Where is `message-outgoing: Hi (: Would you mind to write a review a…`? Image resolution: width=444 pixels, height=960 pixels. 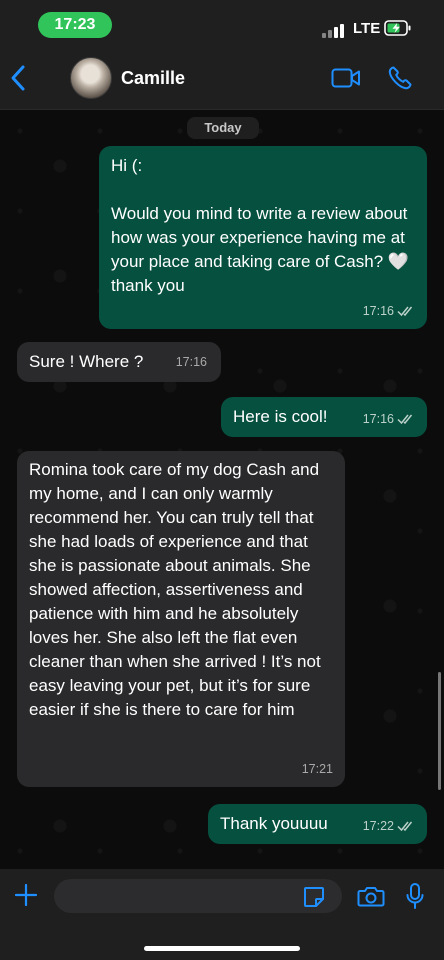
message-outgoing: Hi (: Would you mind to write a review a… is located at coordinates (263, 237).